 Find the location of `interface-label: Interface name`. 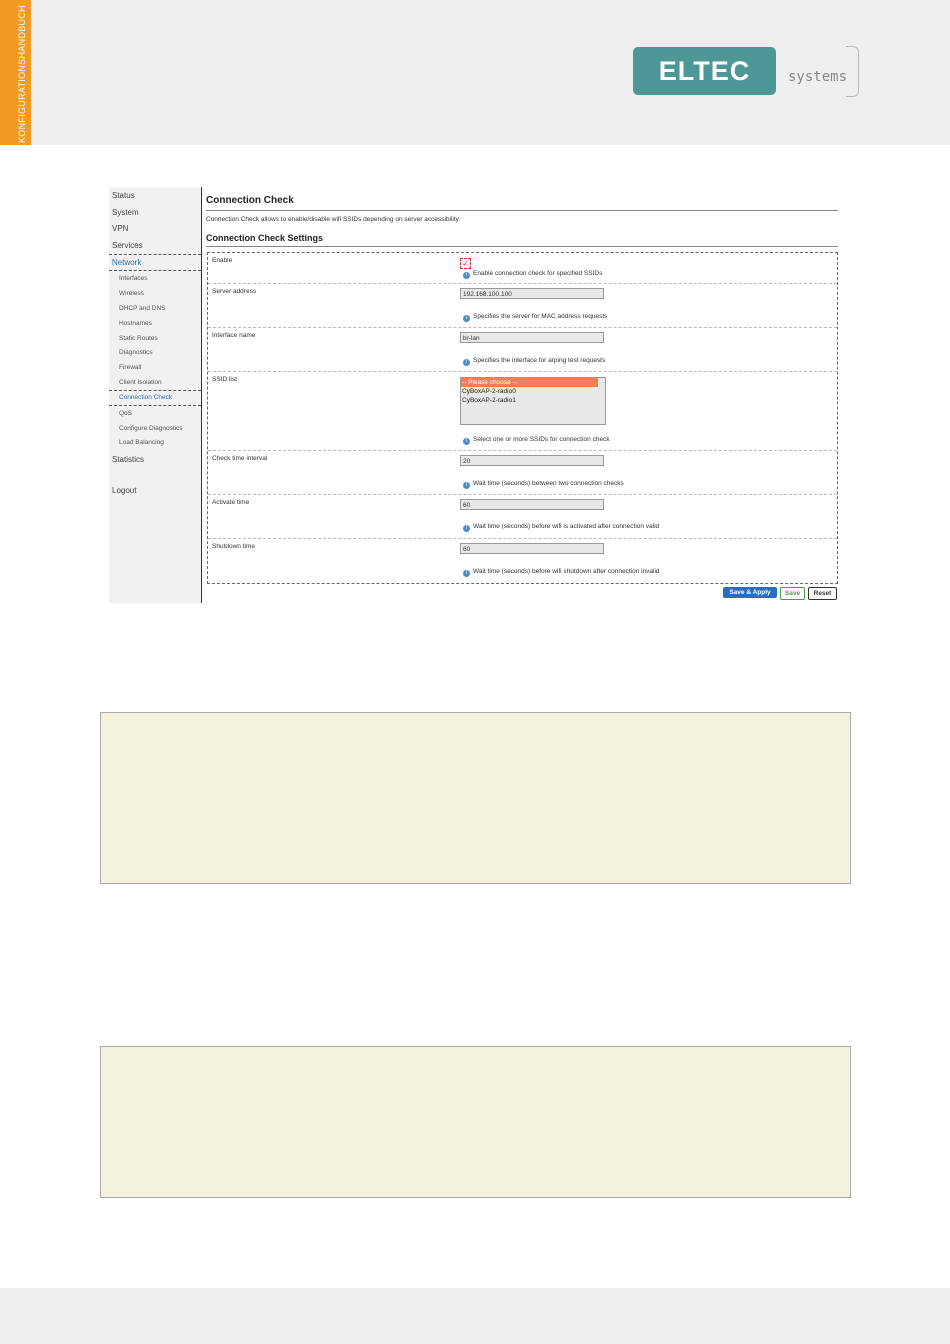

interface-label: Interface name is located at coordinates (234, 335).